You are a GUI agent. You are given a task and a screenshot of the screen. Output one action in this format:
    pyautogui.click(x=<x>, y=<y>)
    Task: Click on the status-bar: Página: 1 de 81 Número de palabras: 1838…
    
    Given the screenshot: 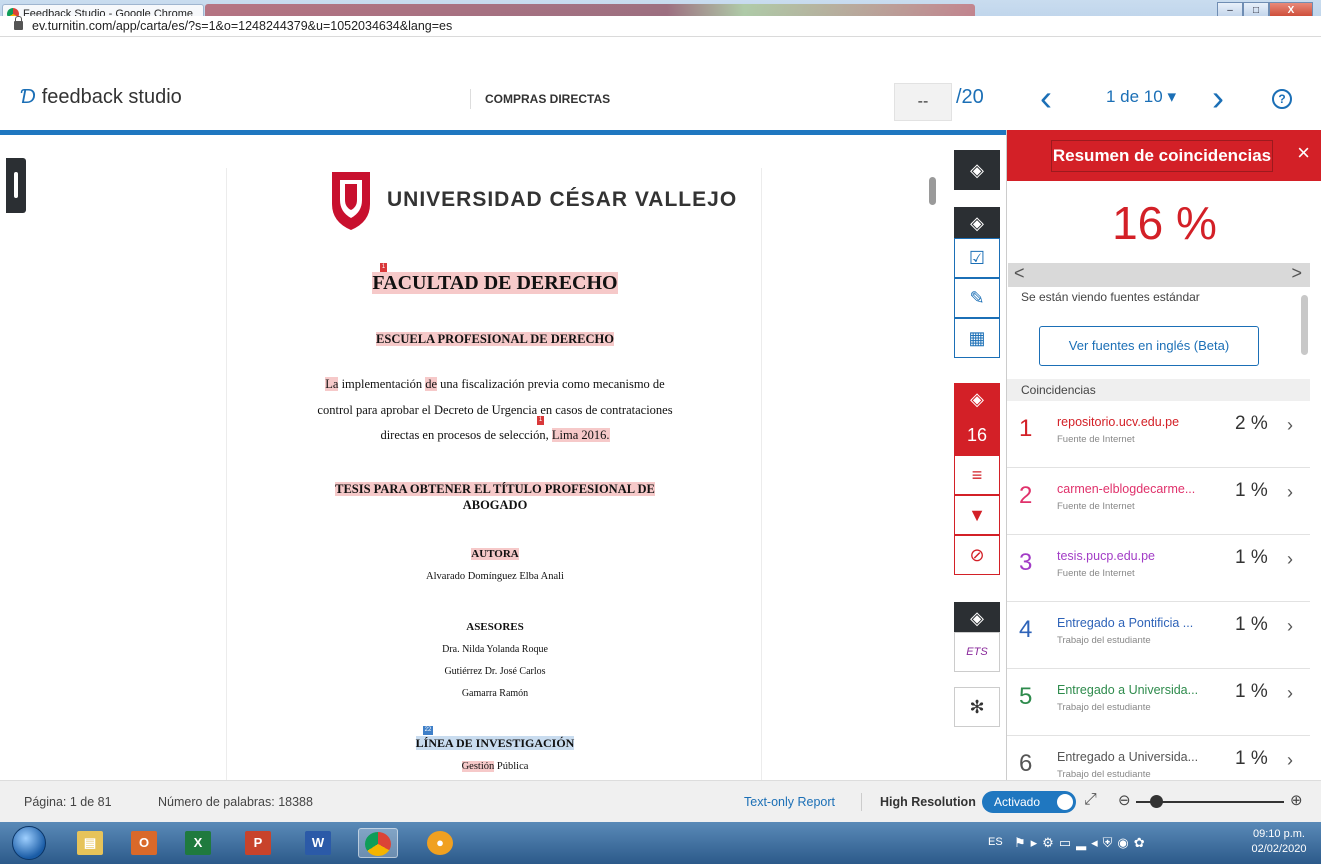 What is the action you would take?
    pyautogui.click(x=660, y=801)
    